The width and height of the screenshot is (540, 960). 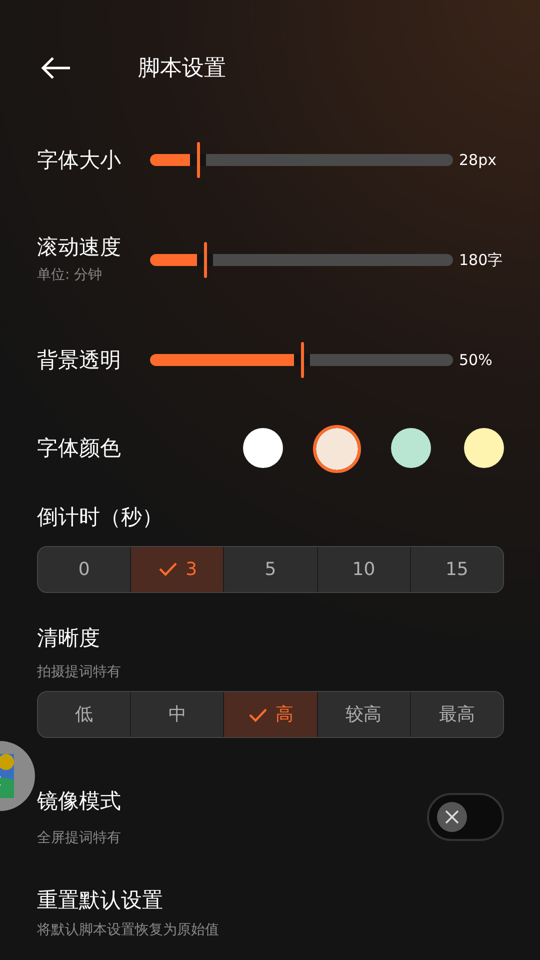 I want to click on segment-option: 低, so click(x=84, y=714).